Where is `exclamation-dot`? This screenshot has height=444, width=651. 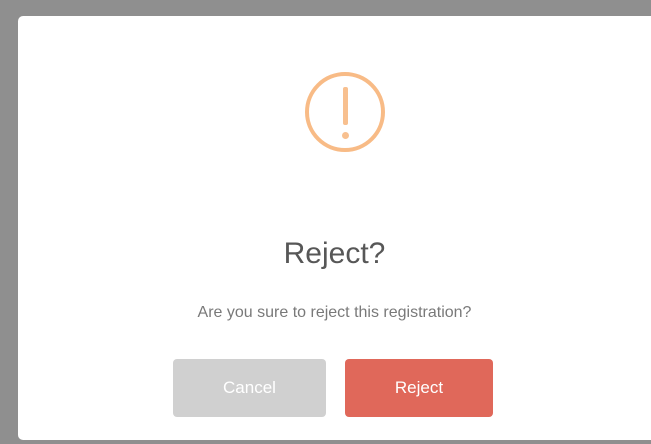
exclamation-dot is located at coordinates (345, 135).